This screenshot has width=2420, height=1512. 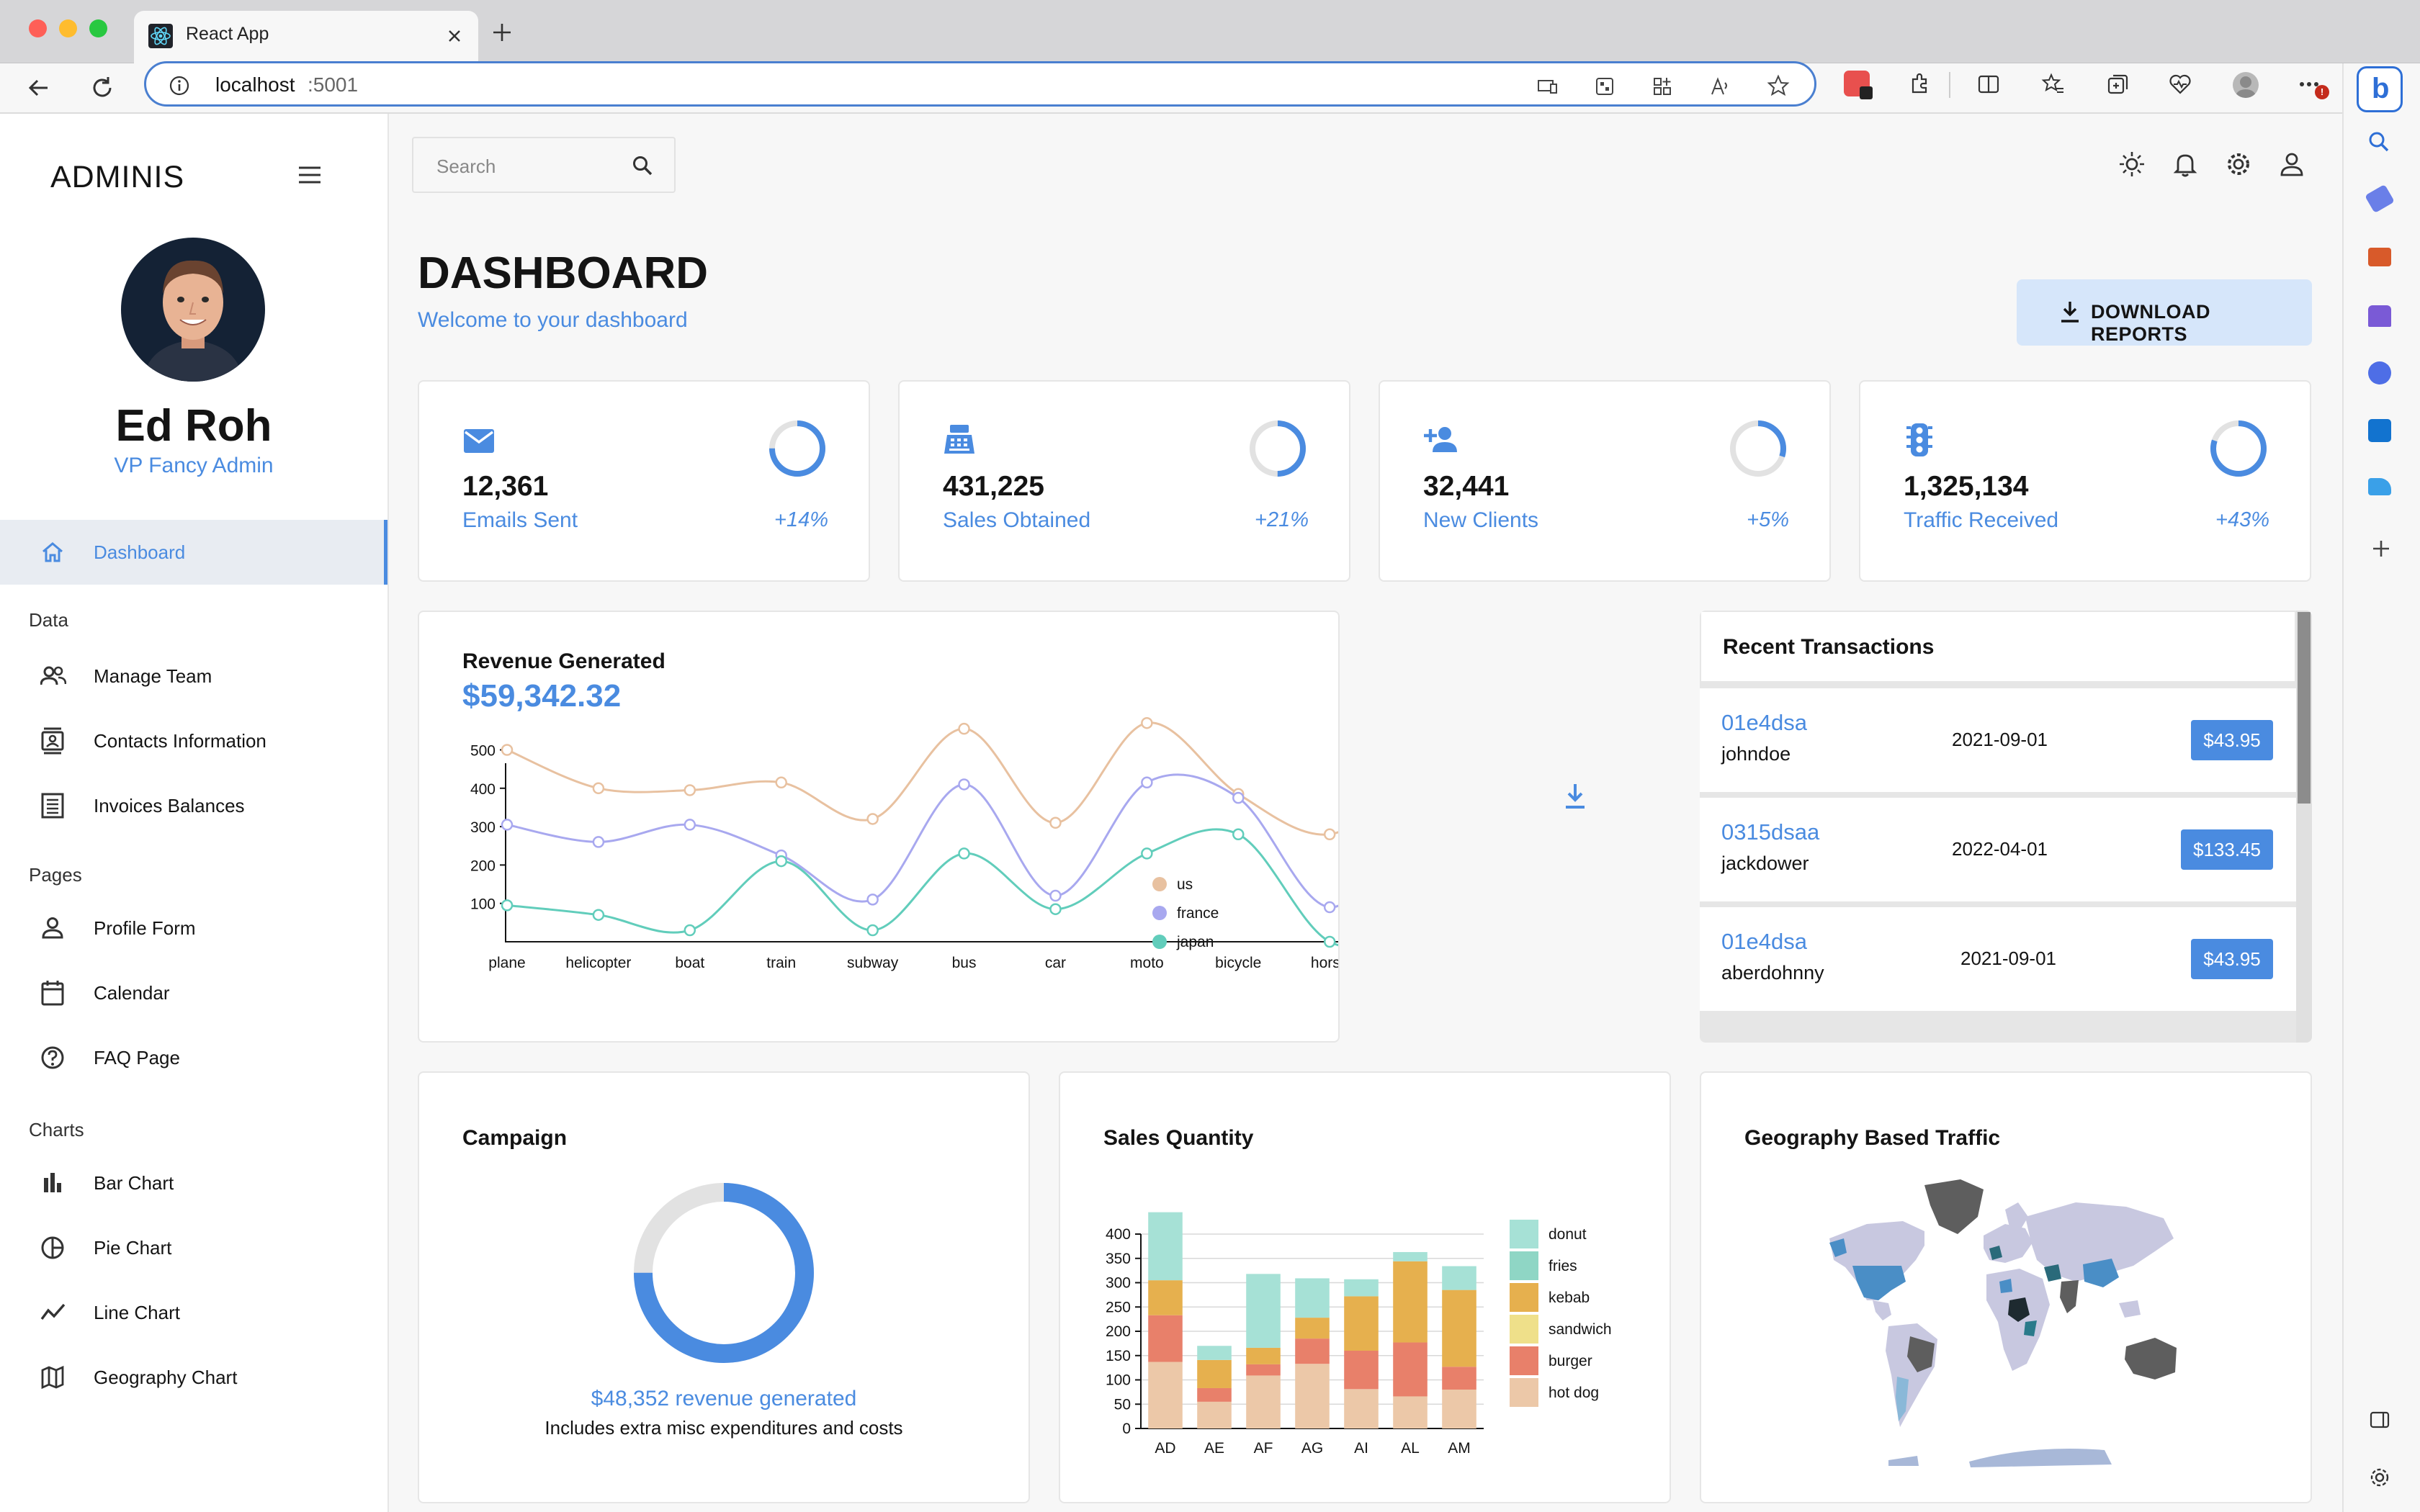 What do you see at coordinates (228, 34) in the screenshot?
I see `tab-title: React App` at bounding box center [228, 34].